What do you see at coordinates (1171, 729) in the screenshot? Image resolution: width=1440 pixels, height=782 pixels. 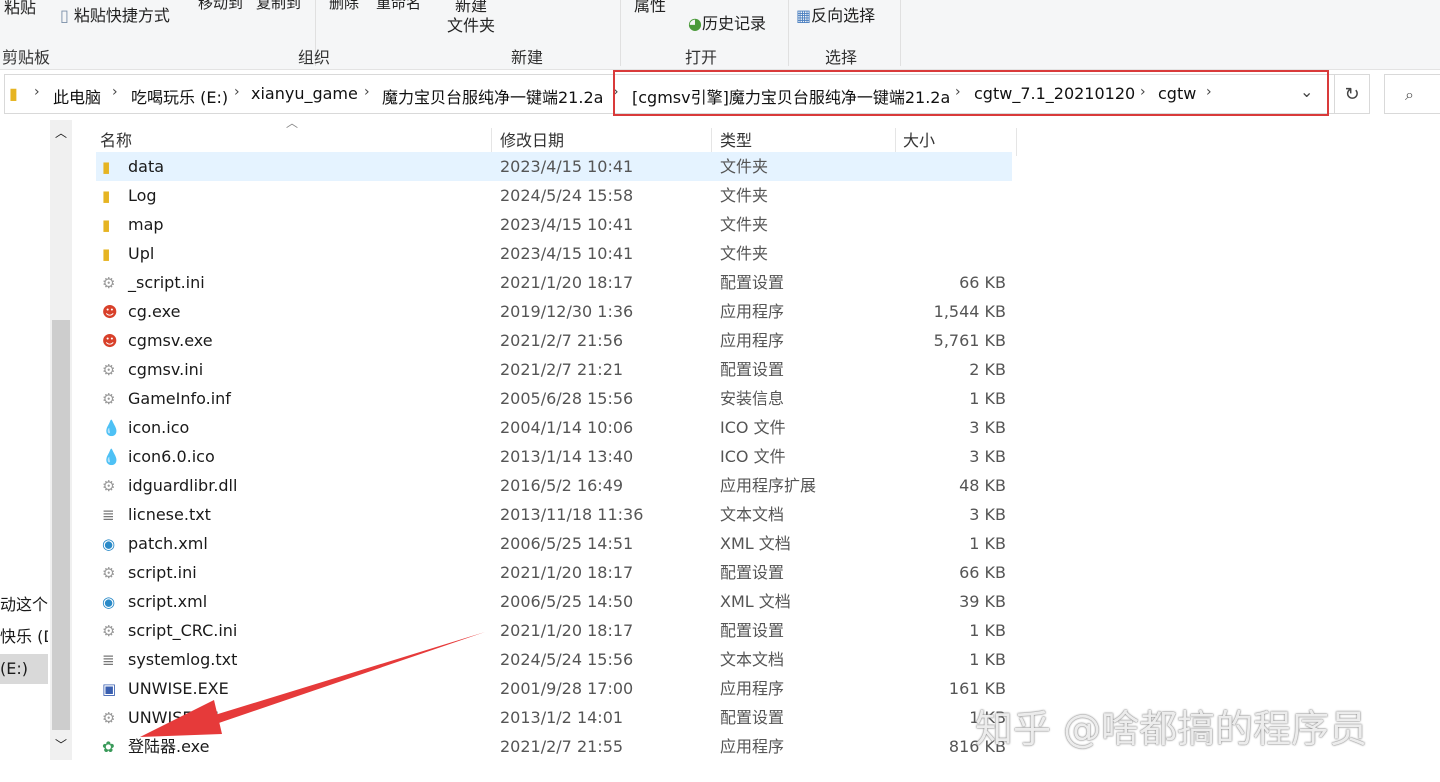 I see `watermark: 知乎 @啥都搞的程序员` at bounding box center [1171, 729].